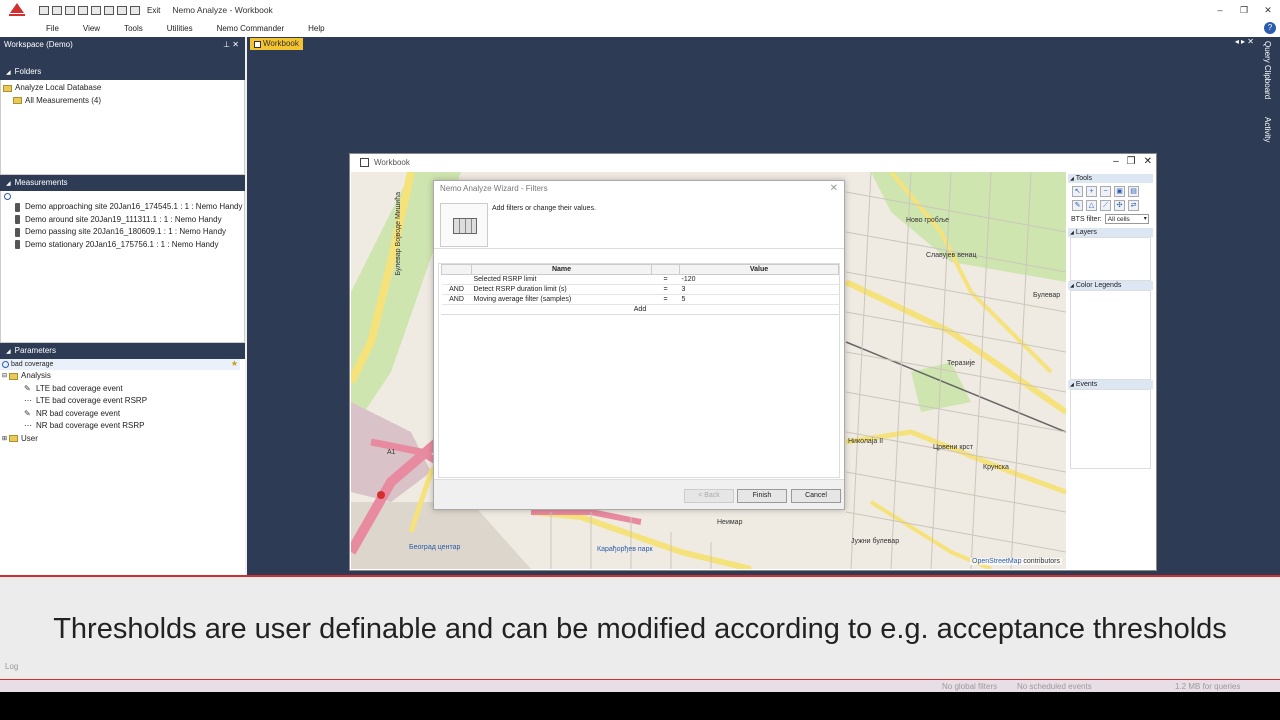  Describe the element at coordinates (561, 269) in the screenshot. I see `col-name: Name` at that location.